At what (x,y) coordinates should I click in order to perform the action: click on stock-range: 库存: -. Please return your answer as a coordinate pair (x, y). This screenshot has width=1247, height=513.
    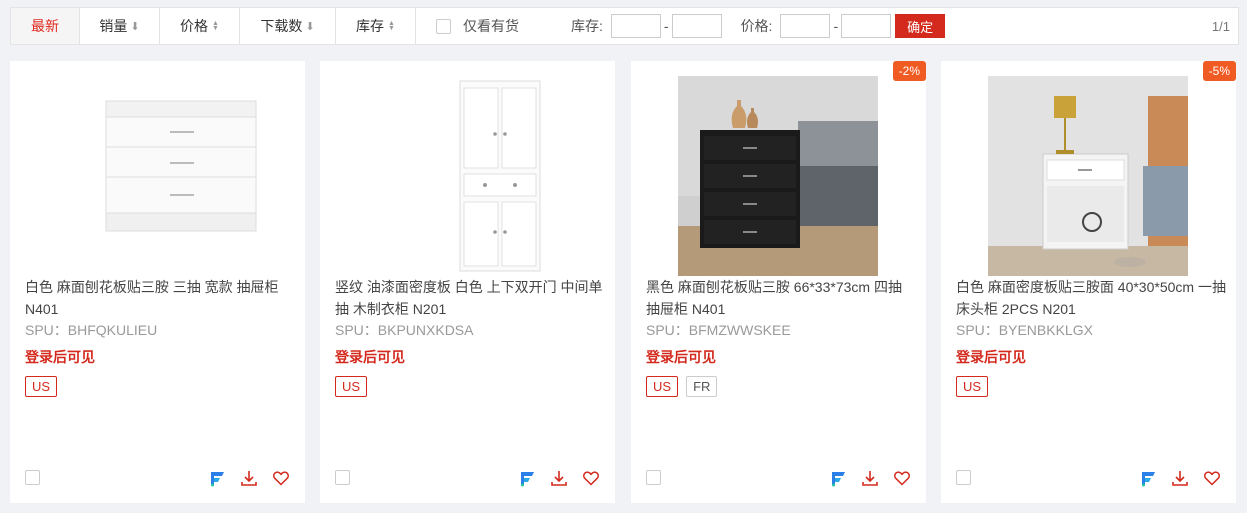
    Looking at the image, I should click on (646, 26).